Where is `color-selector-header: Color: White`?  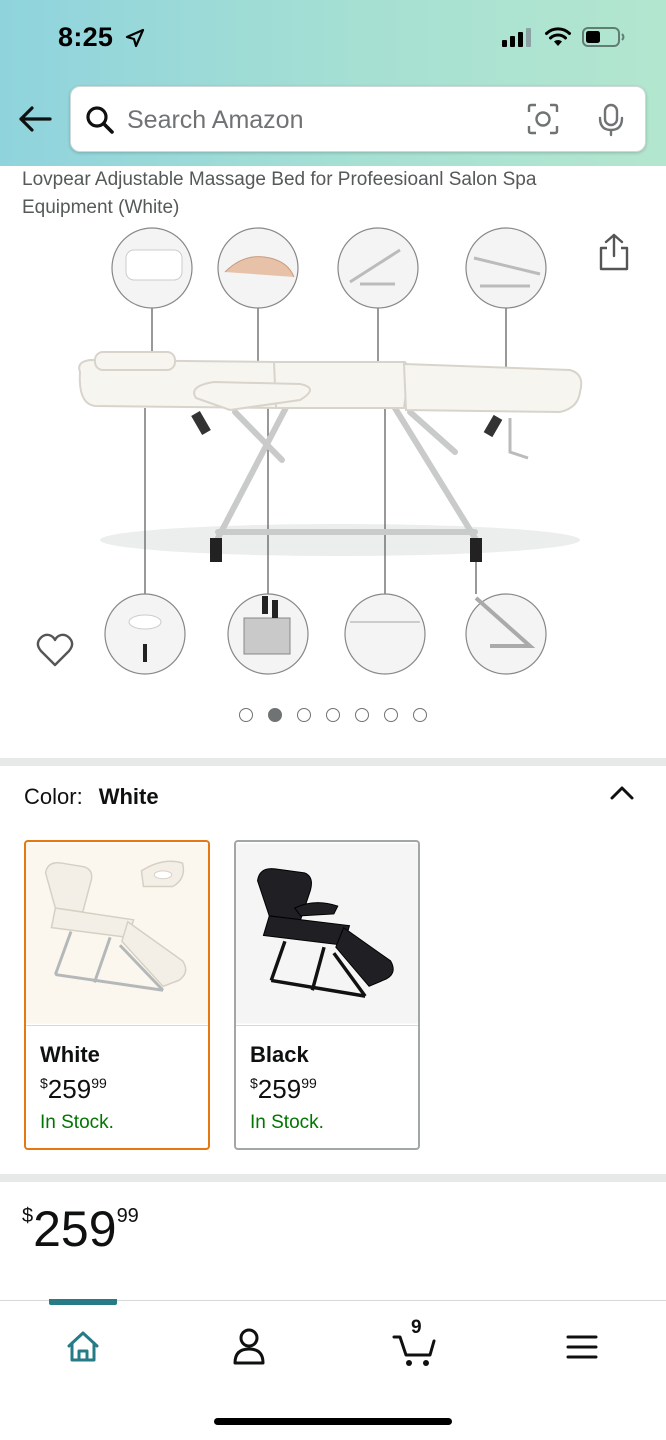 color-selector-header: Color: White is located at coordinates (91, 797).